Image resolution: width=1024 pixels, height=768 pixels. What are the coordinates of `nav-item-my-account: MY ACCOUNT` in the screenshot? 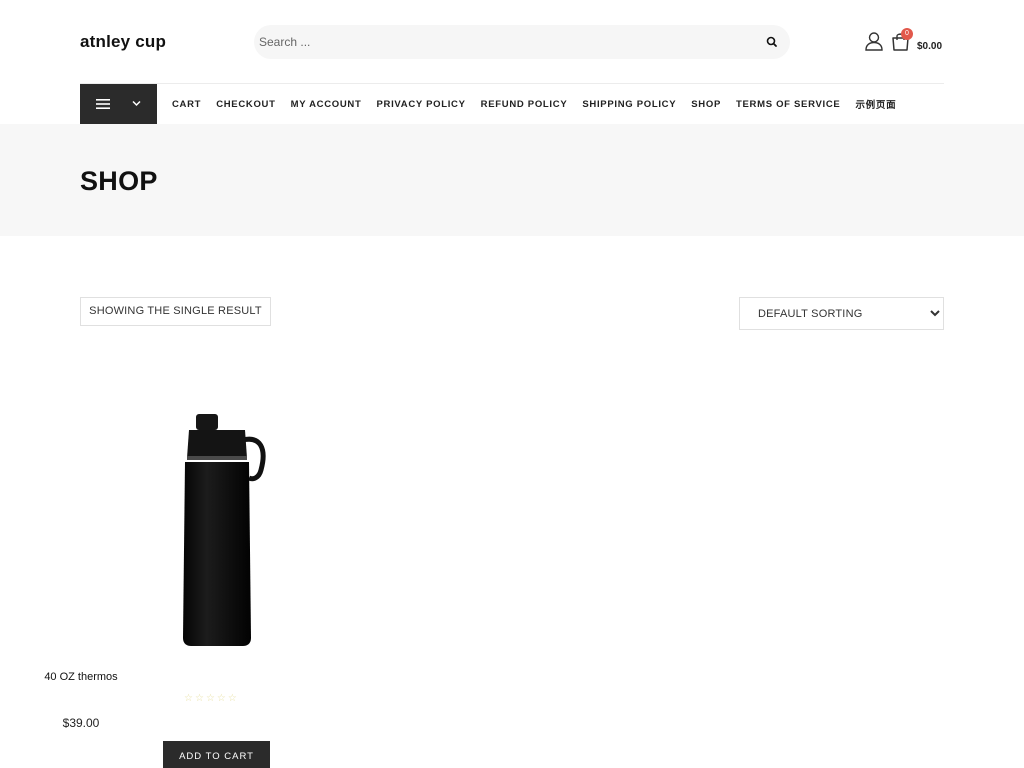 It's located at (326, 104).